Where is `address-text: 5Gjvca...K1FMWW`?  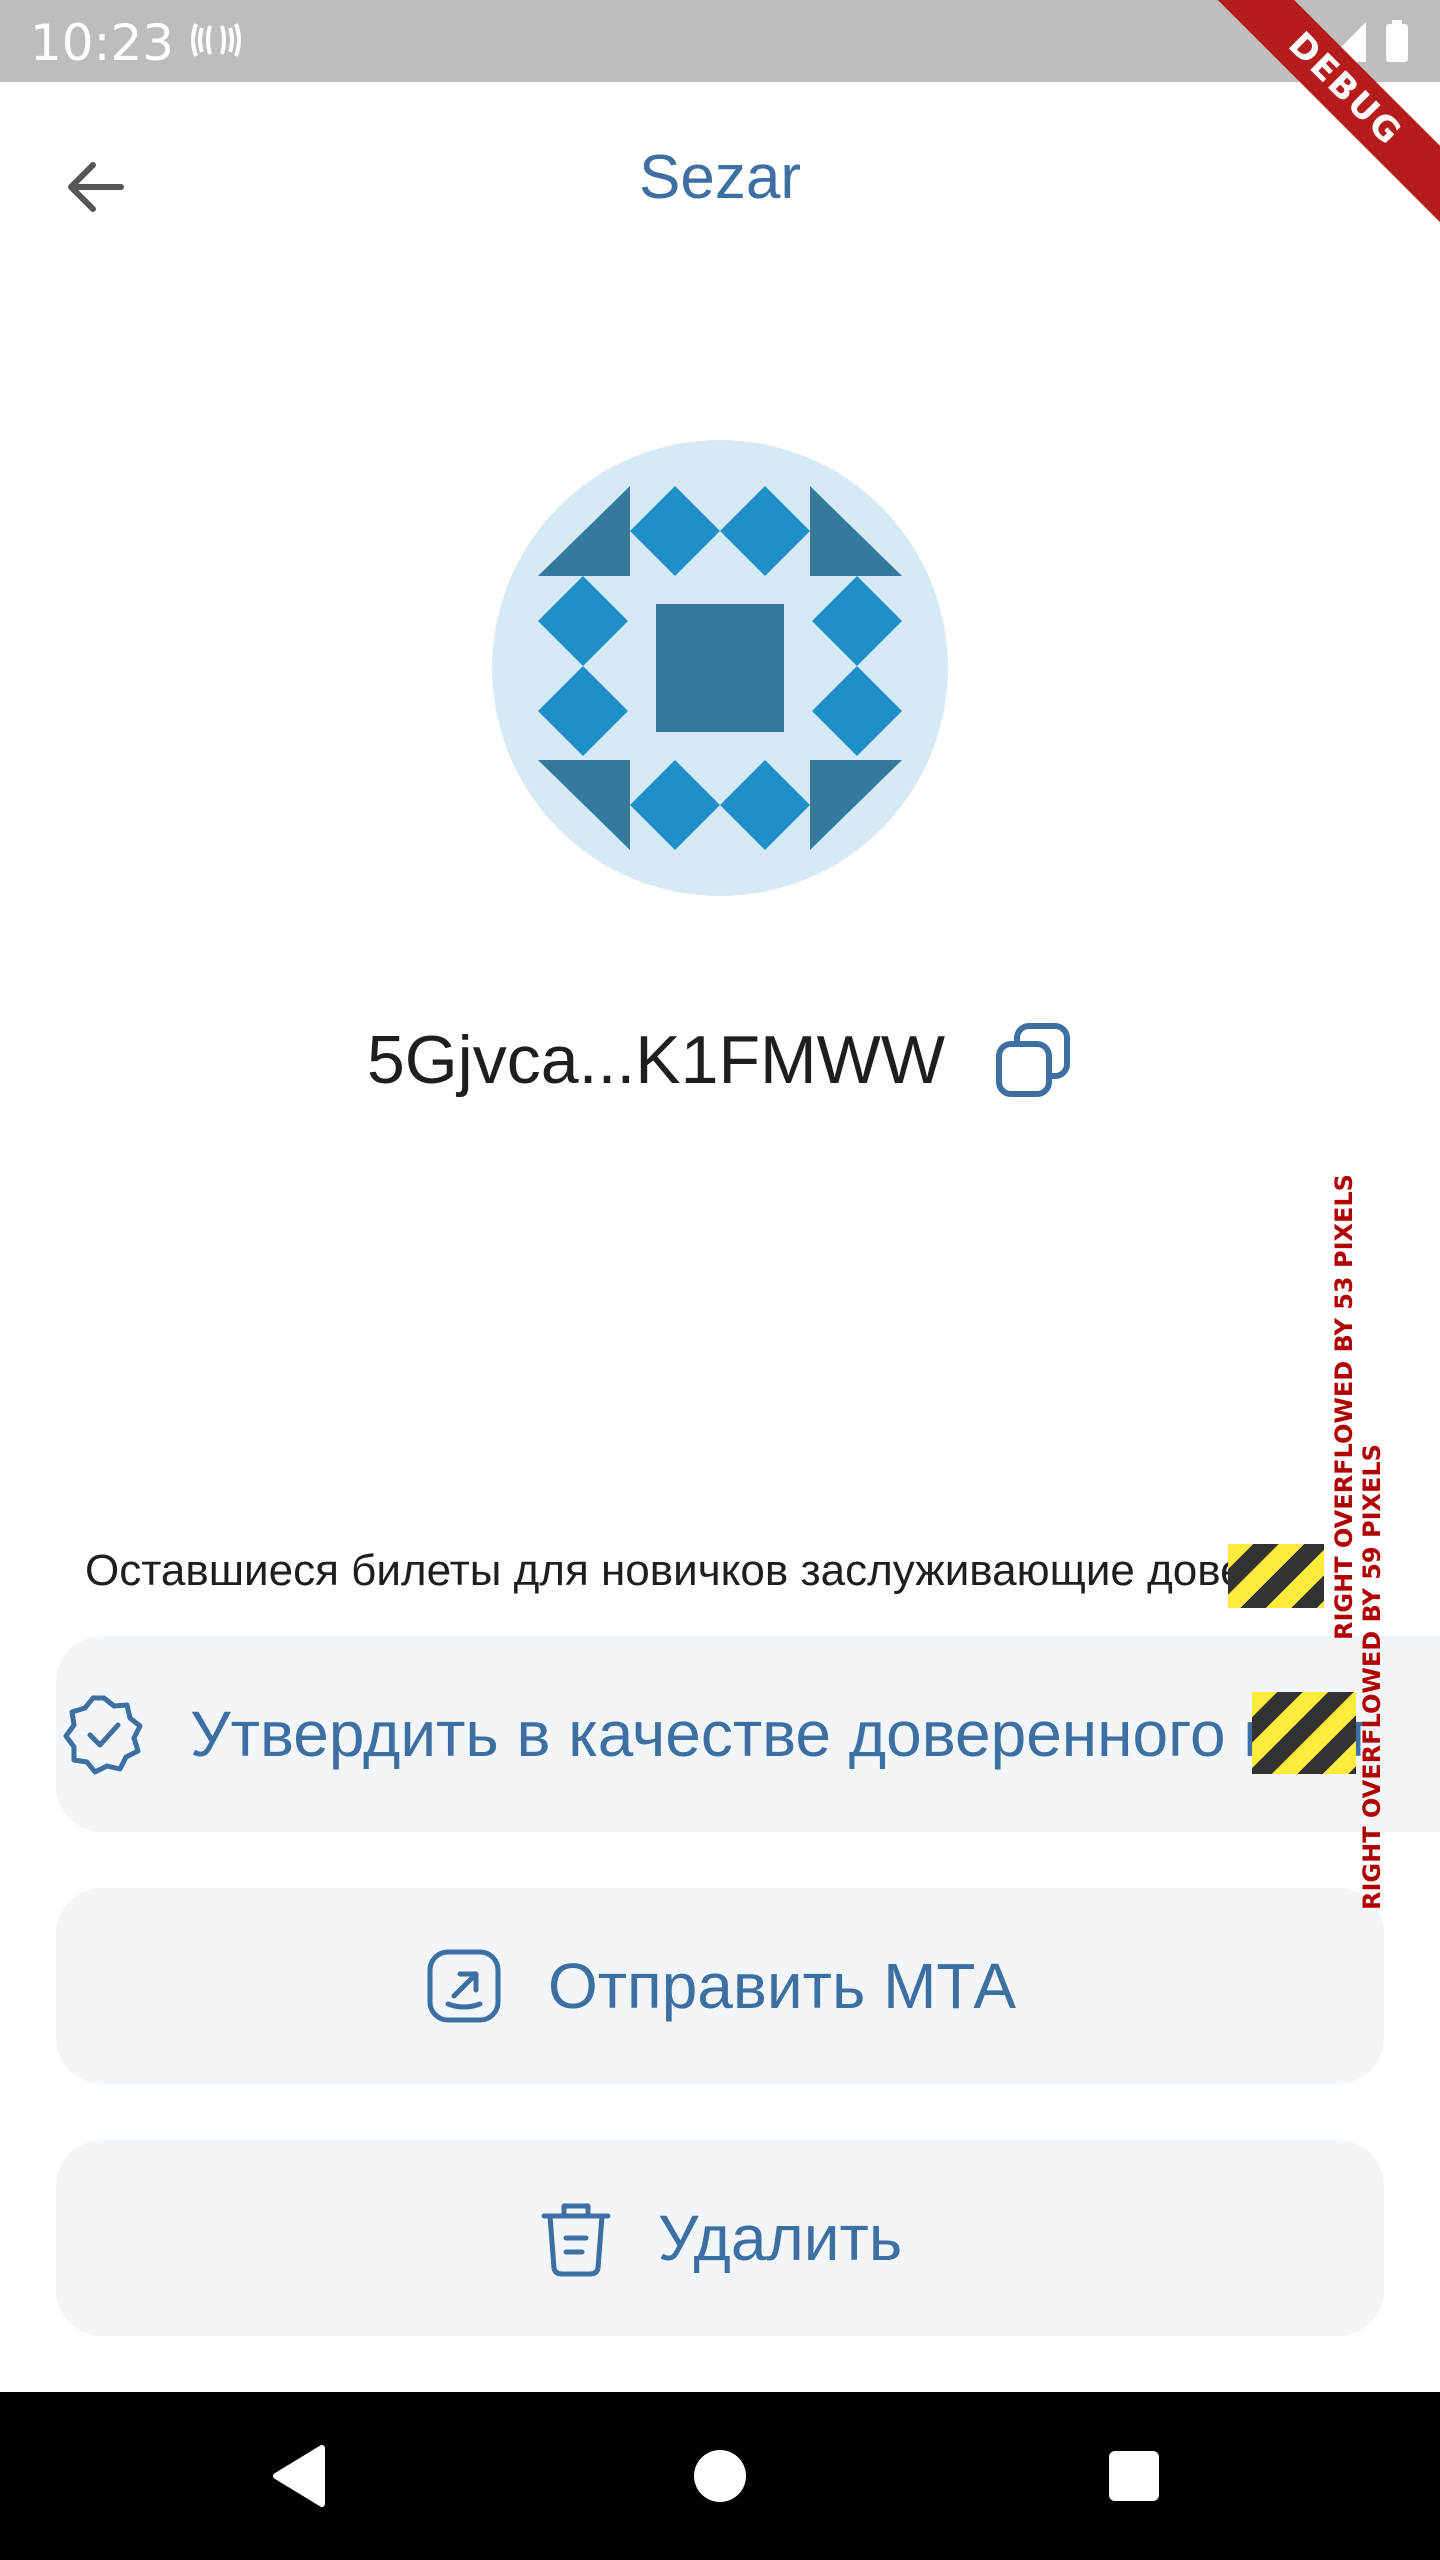 address-text: 5Gjvca...K1FMWW is located at coordinates (656, 1060).